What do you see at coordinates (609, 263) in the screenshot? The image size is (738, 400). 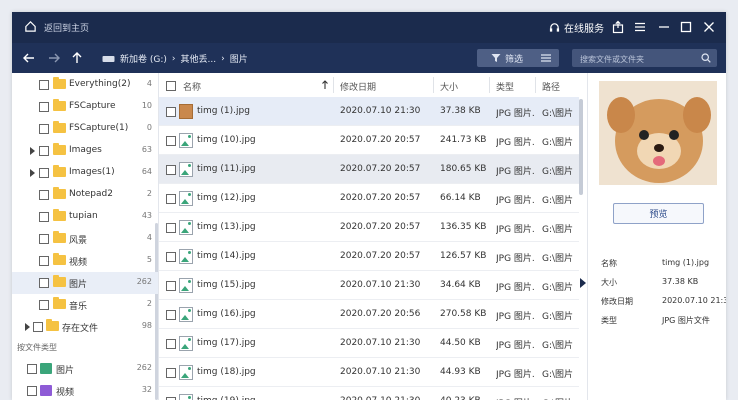 I see `info-key: 名称` at bounding box center [609, 263].